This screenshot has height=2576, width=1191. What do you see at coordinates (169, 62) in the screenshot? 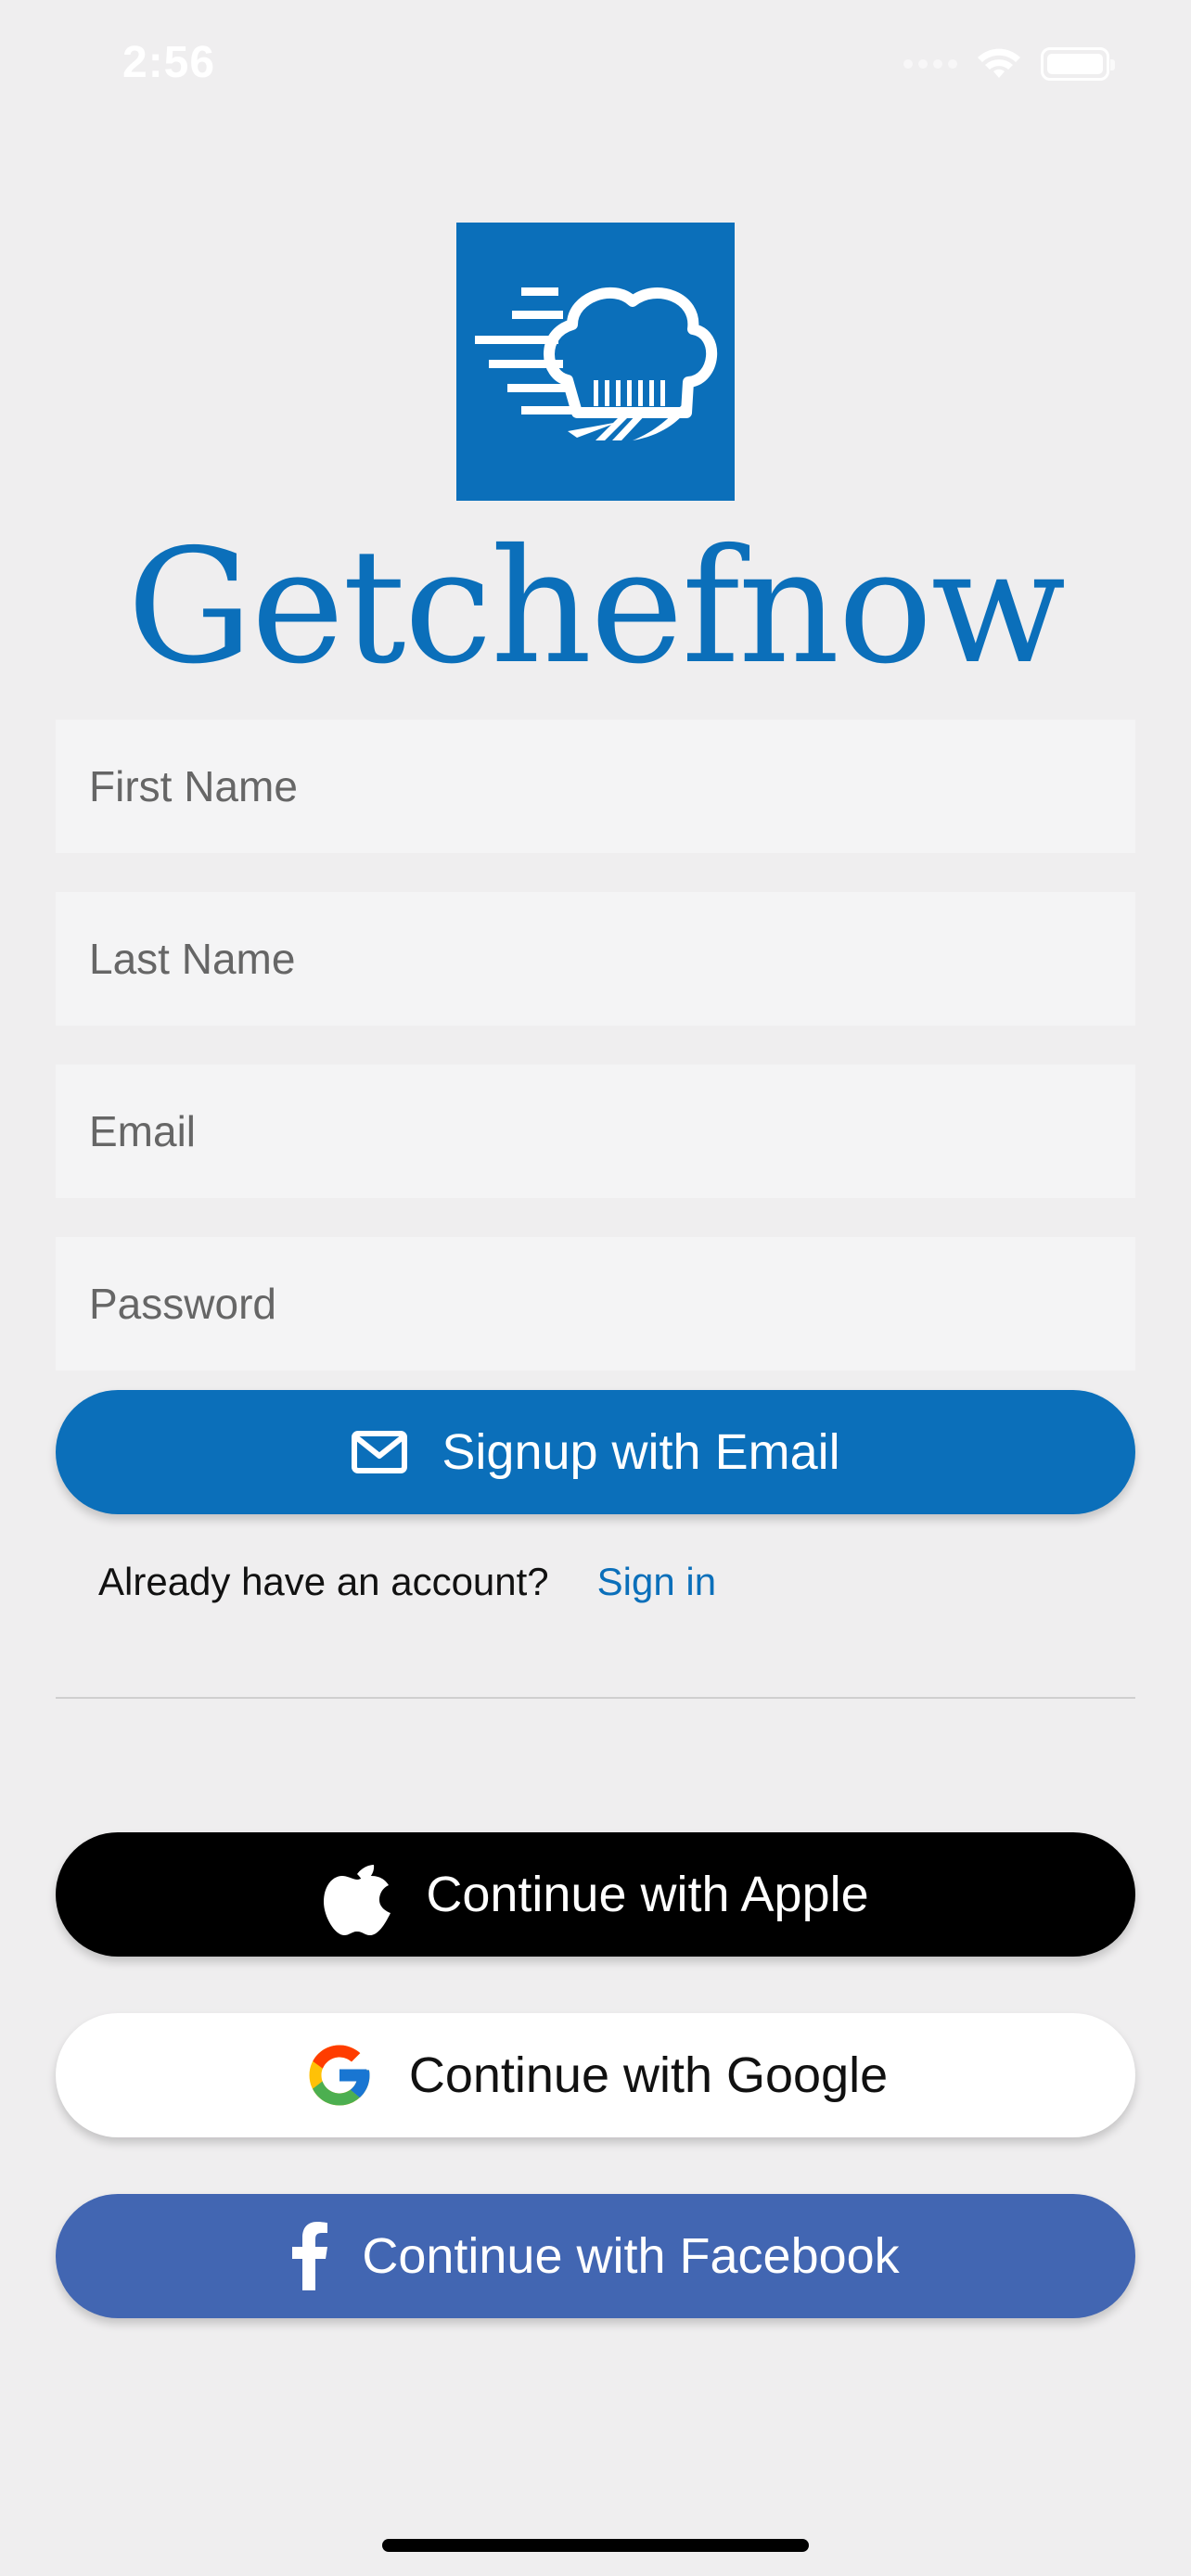
I see `status-time: 2:56` at bounding box center [169, 62].